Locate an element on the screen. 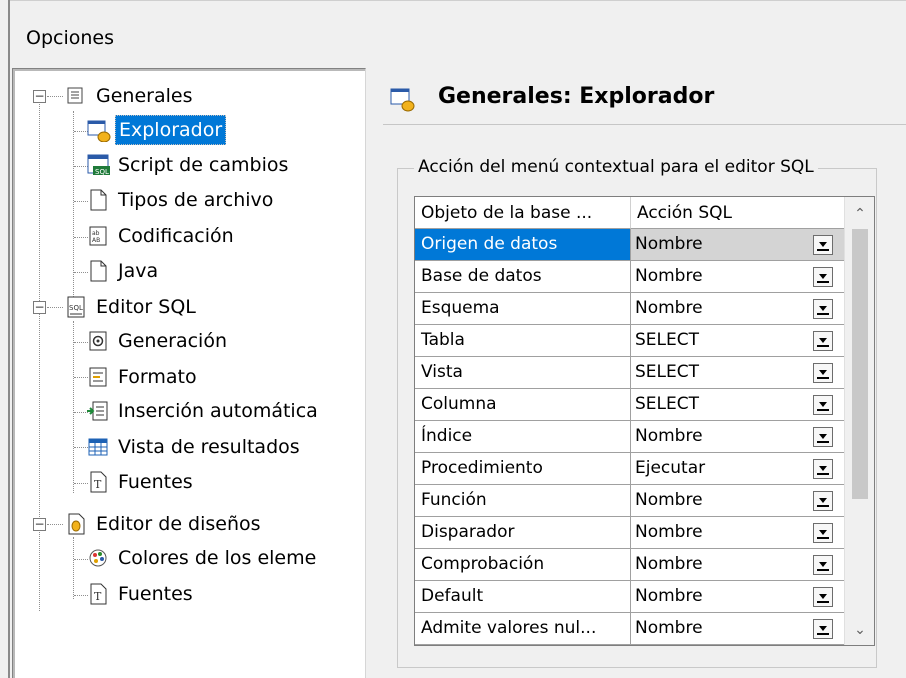  db-object-cell: Índice is located at coordinates (523, 437).